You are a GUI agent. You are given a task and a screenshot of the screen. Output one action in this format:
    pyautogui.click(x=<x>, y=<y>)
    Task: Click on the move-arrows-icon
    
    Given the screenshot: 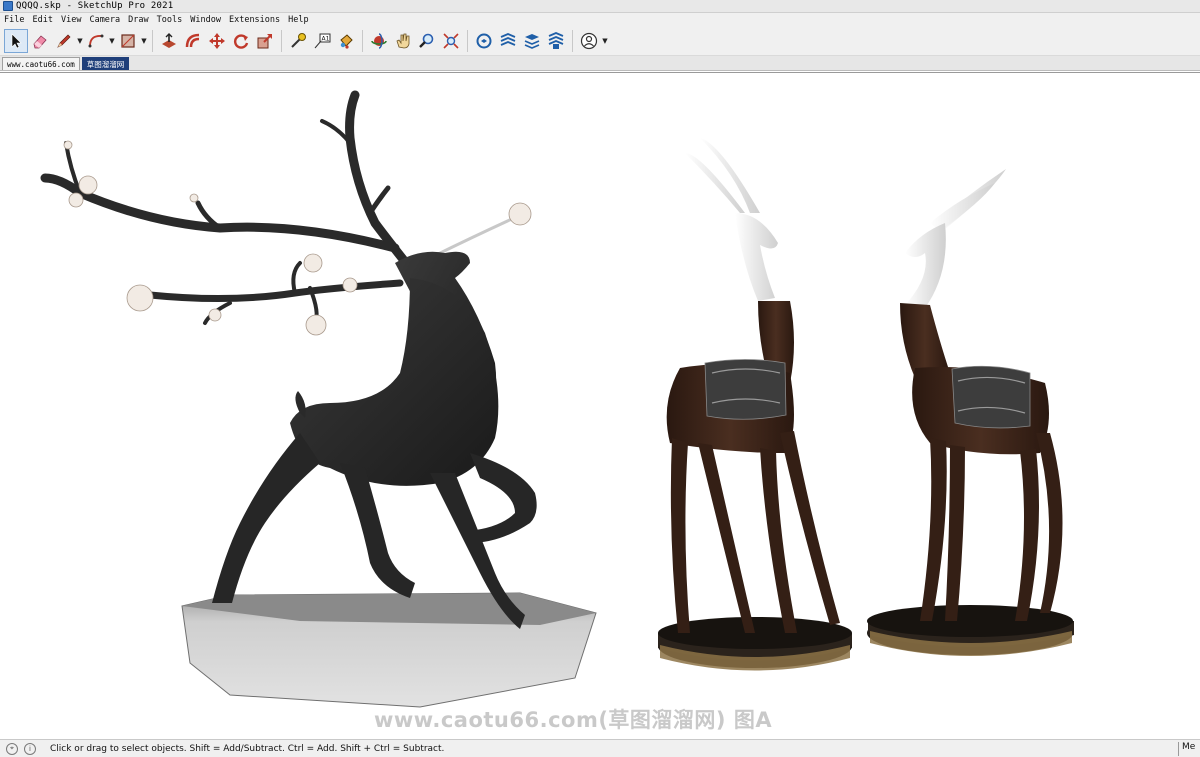 What is the action you would take?
    pyautogui.click(x=217, y=41)
    